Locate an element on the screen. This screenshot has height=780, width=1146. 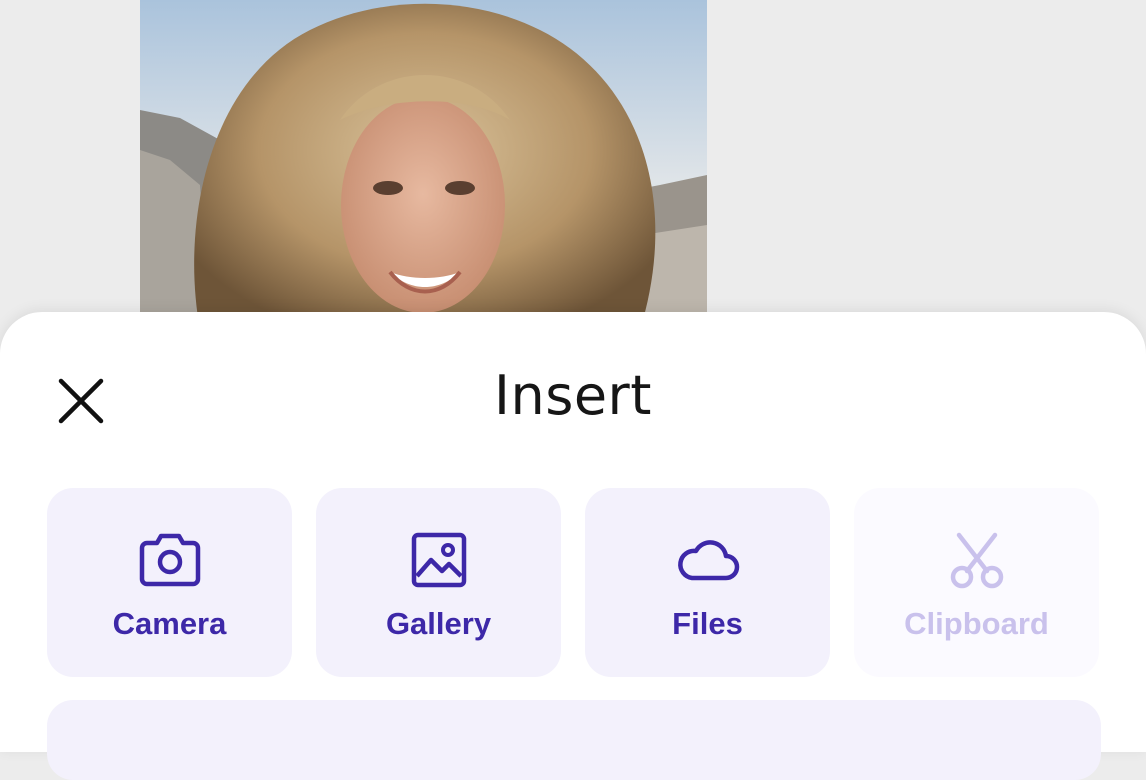
files-option: Files is located at coordinates (707, 582).